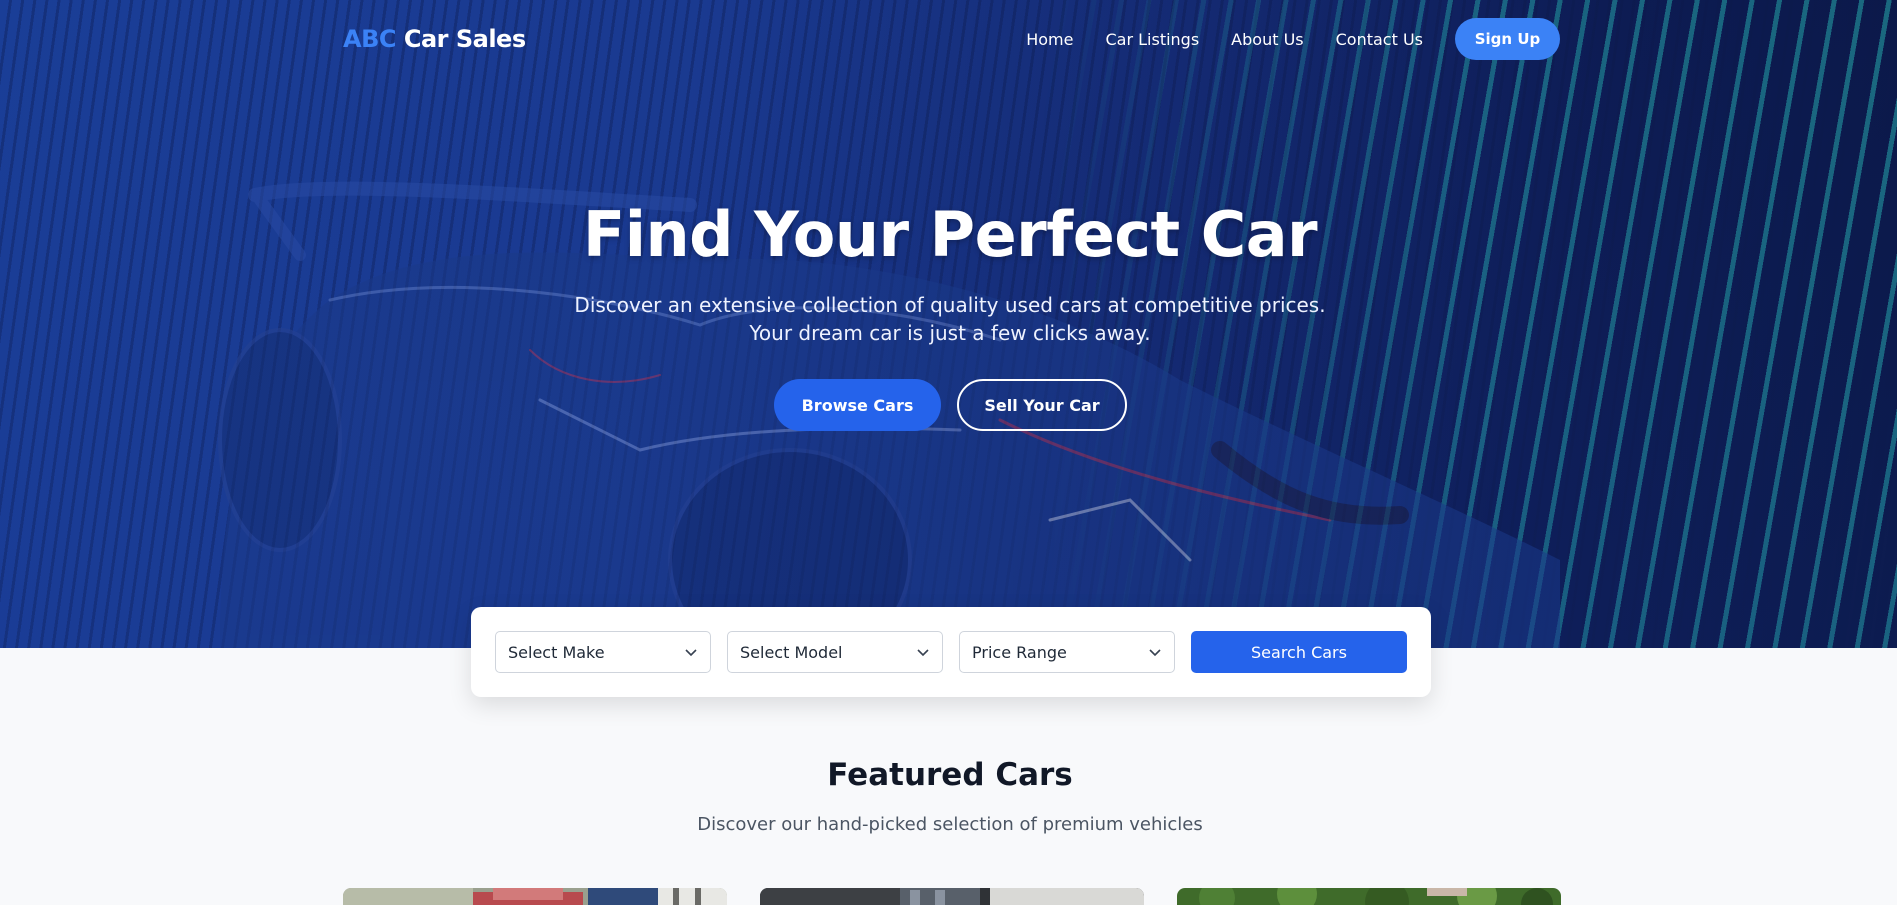 This screenshot has width=1897, height=905. Describe the element at coordinates (857, 405) in the screenshot. I see `browse-cars-button: Browse Cars` at that location.